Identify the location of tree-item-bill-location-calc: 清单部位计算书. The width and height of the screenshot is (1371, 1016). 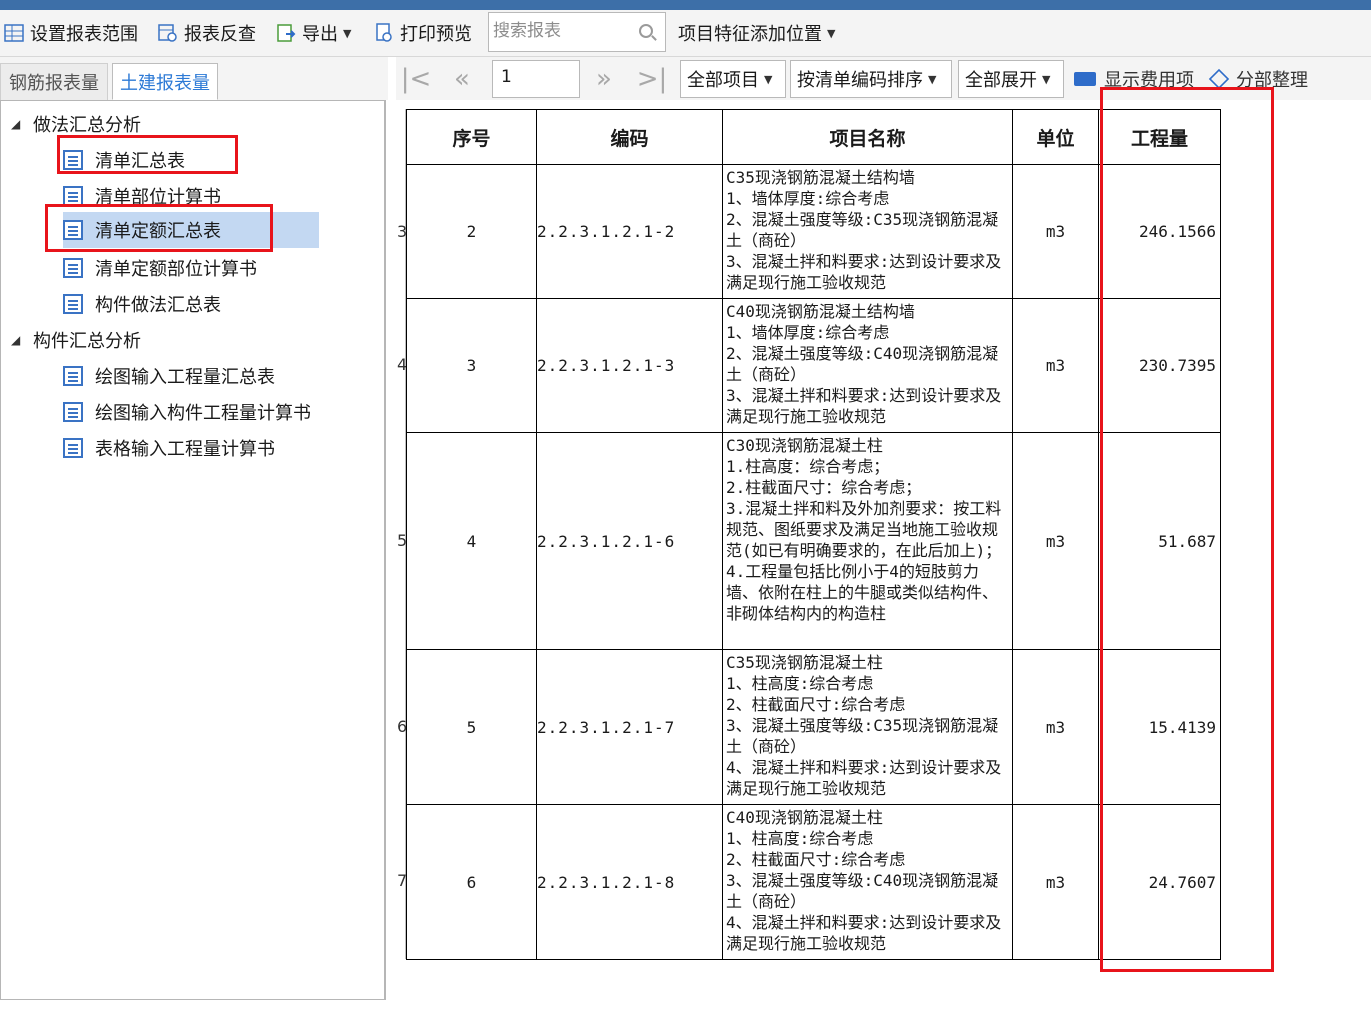
(142, 196).